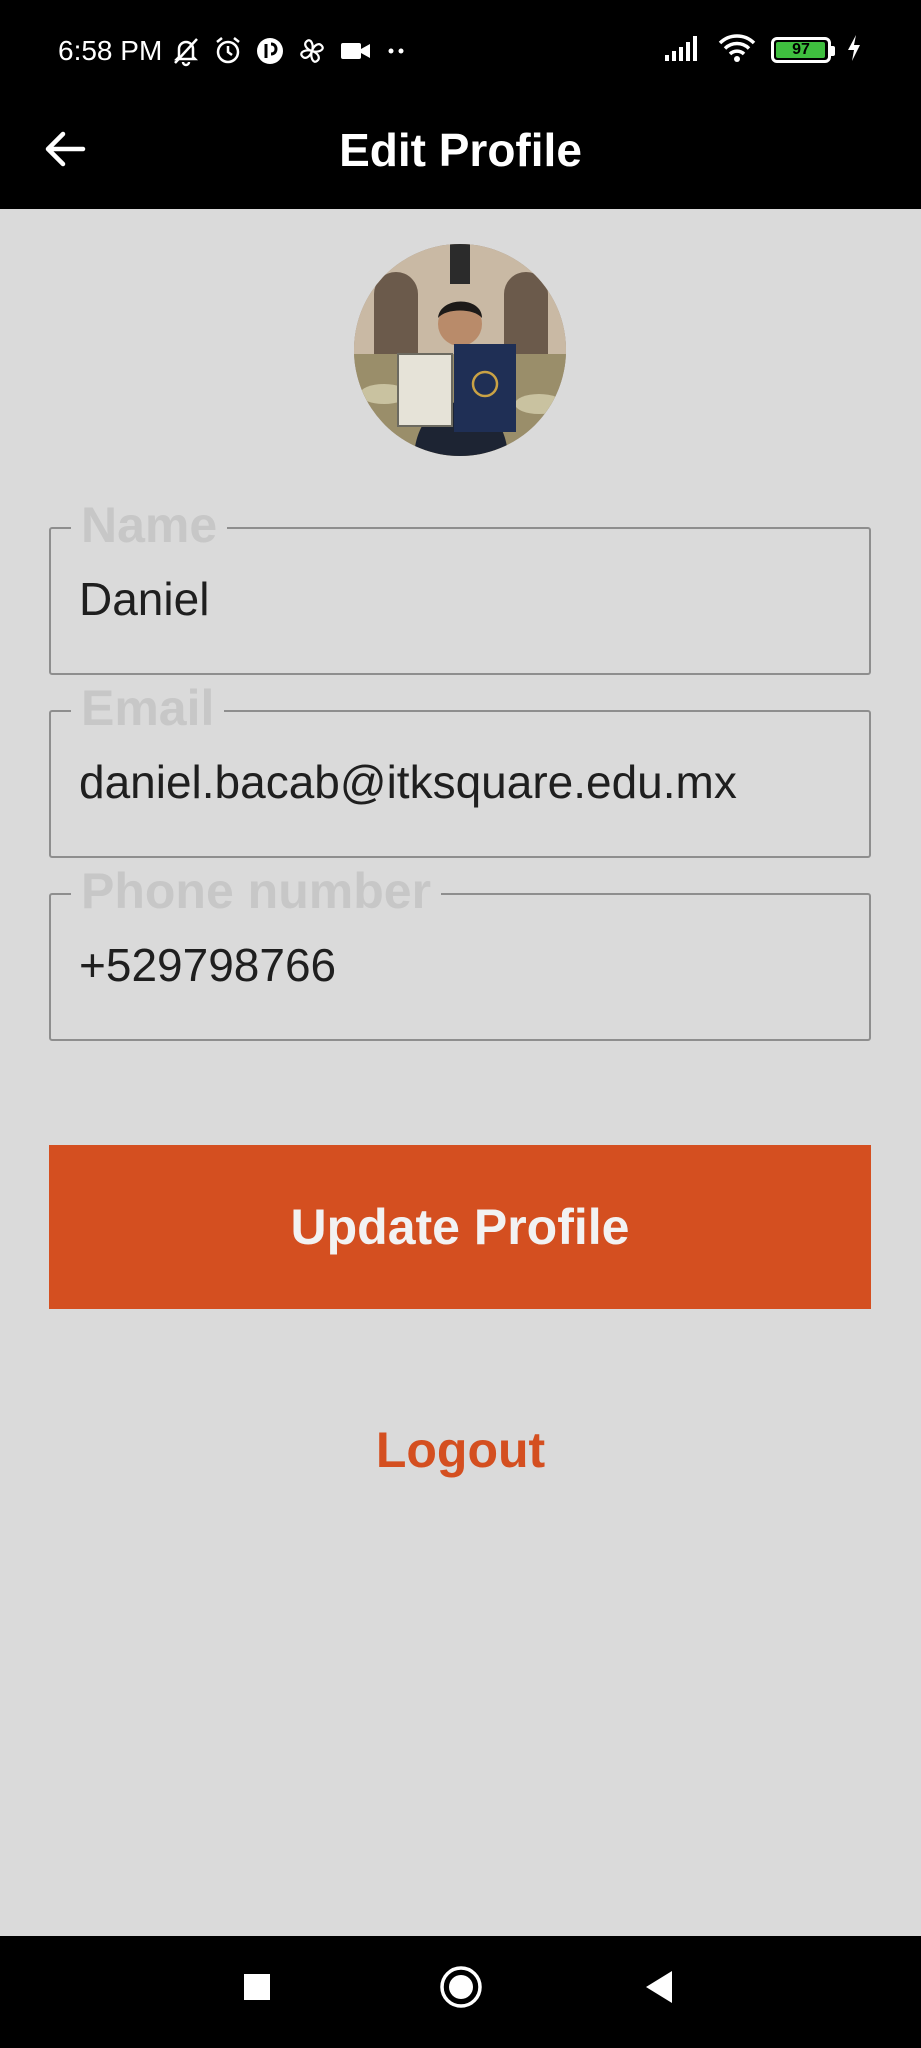 Image resolution: width=921 pixels, height=2048 pixels. Describe the element at coordinates (396, 51) in the screenshot. I see `more-dots-icon` at that location.